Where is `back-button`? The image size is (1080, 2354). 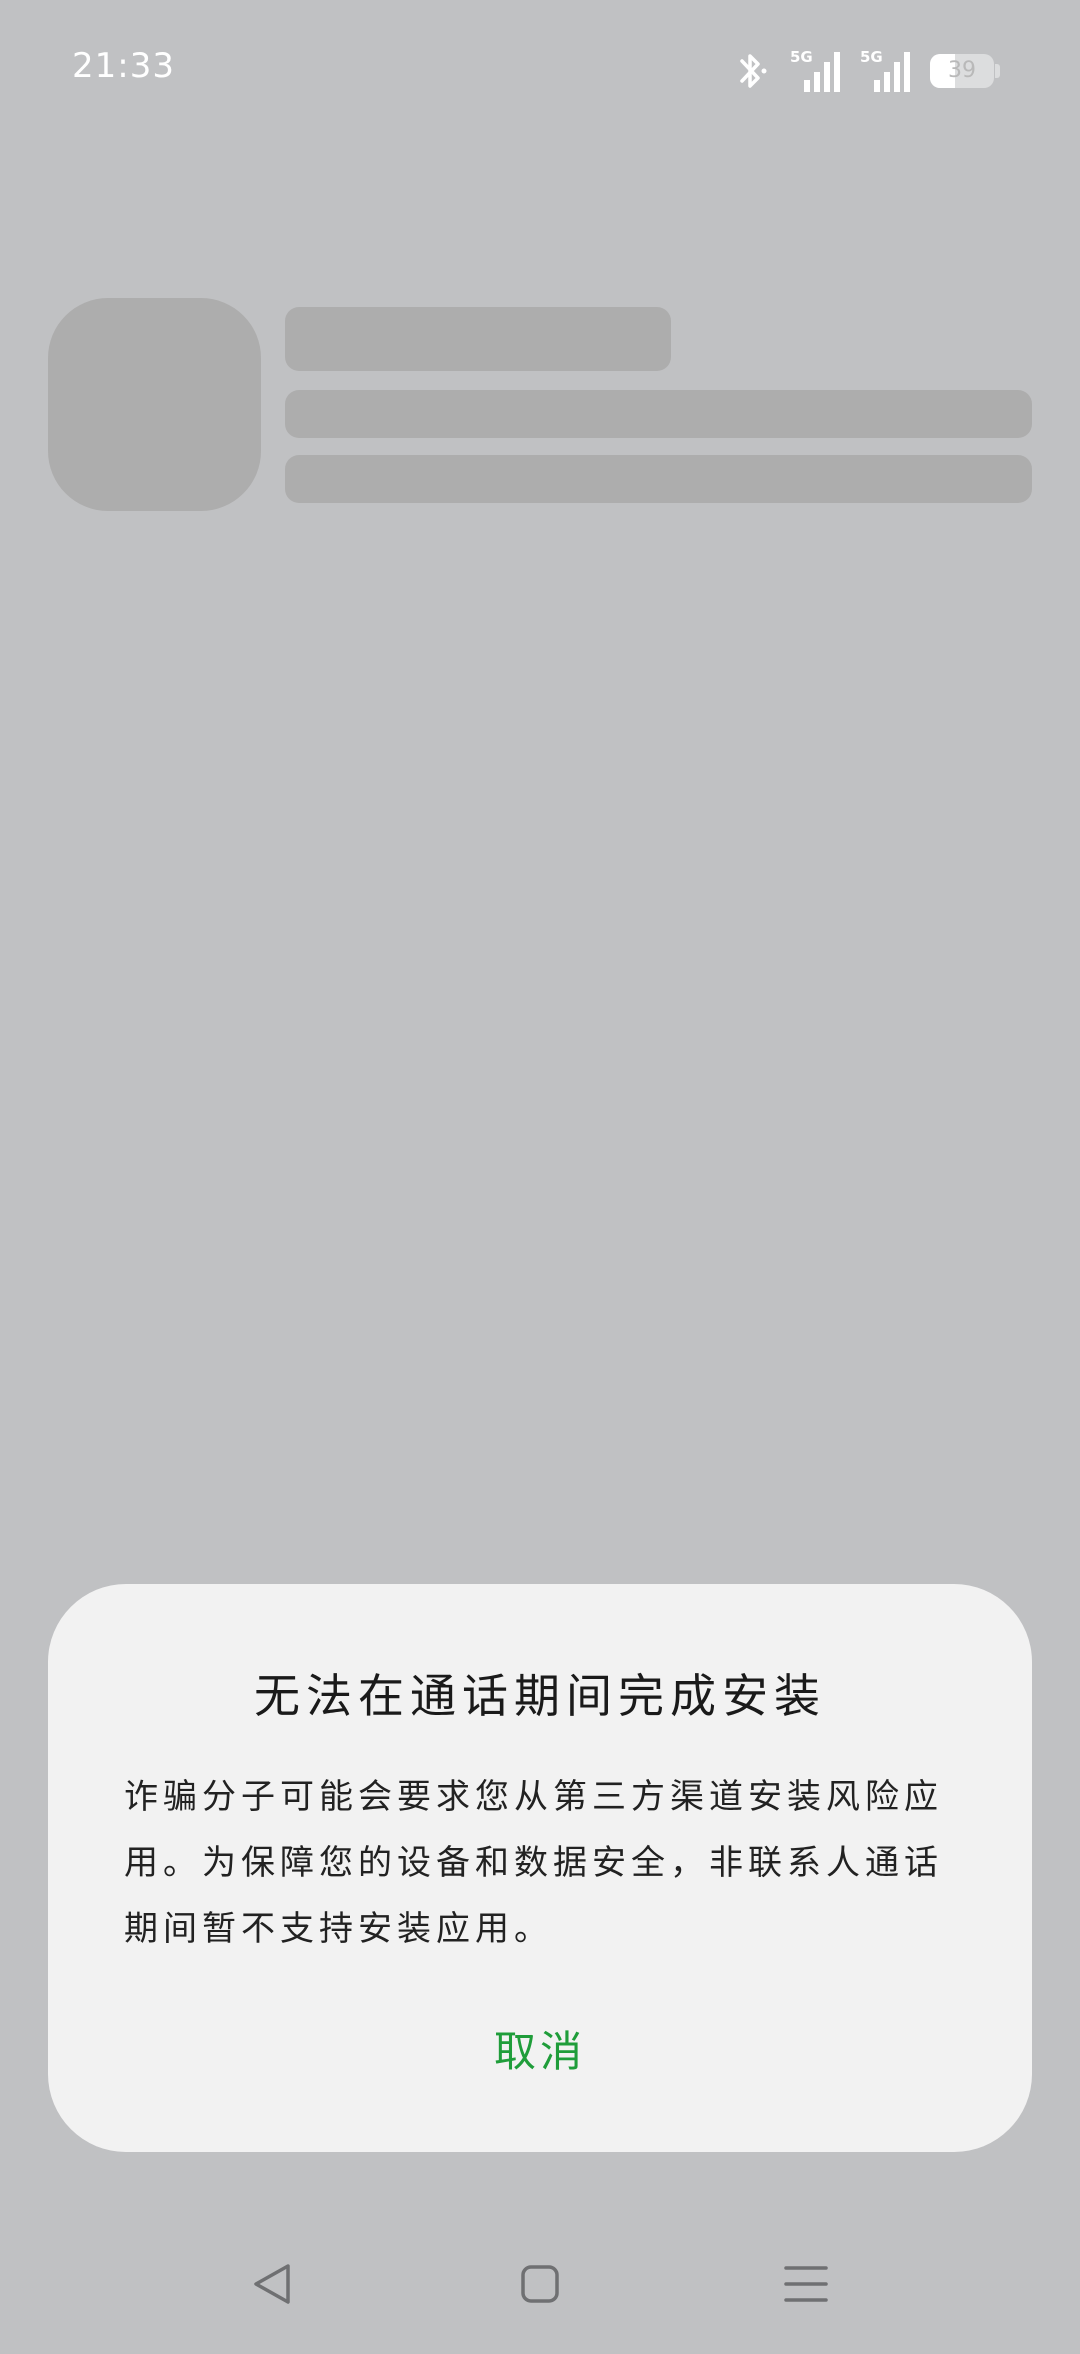
back-button is located at coordinates (272, 2284).